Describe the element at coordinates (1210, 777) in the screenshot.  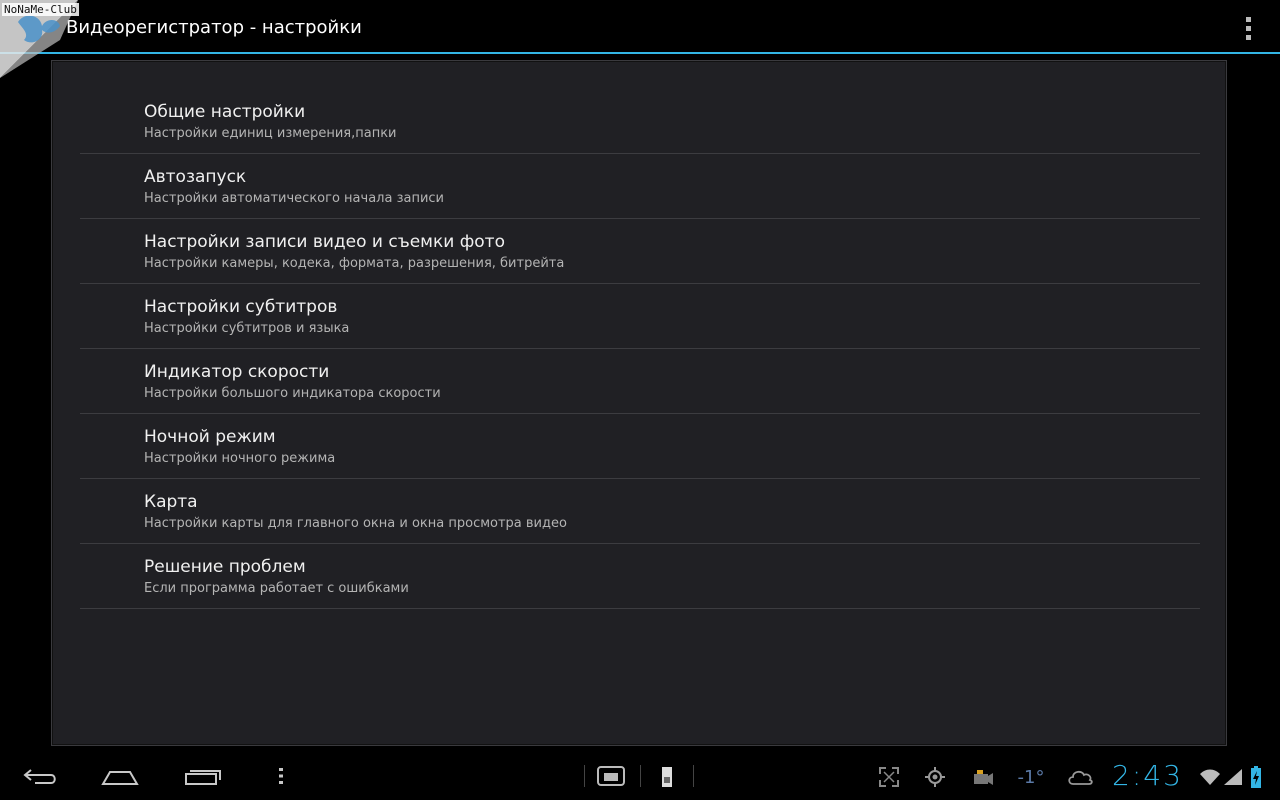
I see `wifi-icon` at that location.